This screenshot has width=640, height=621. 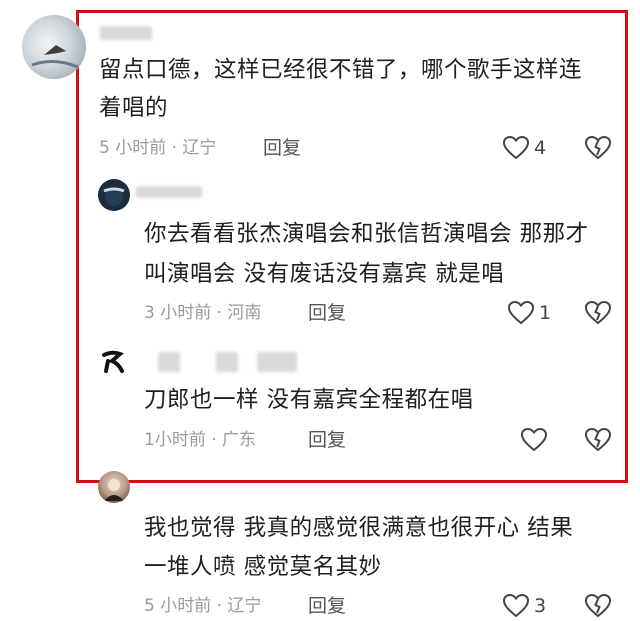 What do you see at coordinates (540, 606) in the screenshot?
I see `like-count: 3` at bounding box center [540, 606].